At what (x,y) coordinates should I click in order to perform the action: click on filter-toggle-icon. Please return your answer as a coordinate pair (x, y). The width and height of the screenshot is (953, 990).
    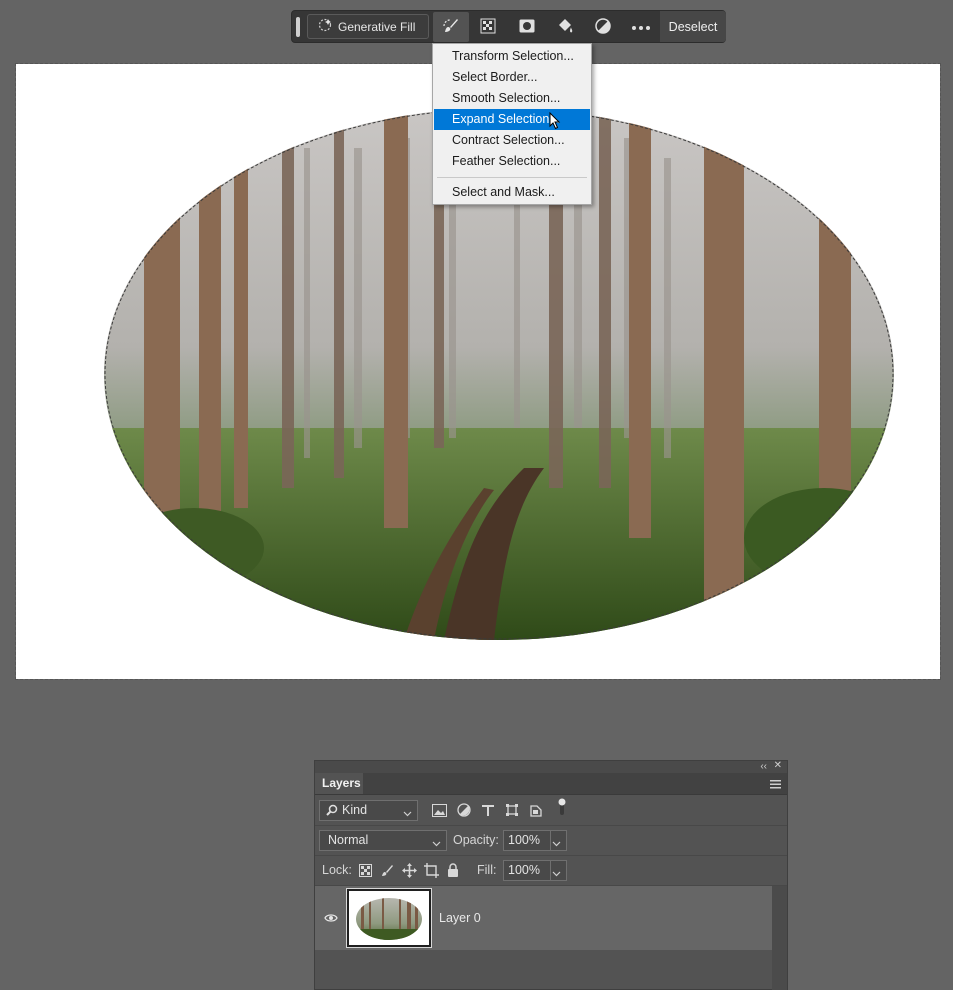
    Looking at the image, I should click on (562, 806).